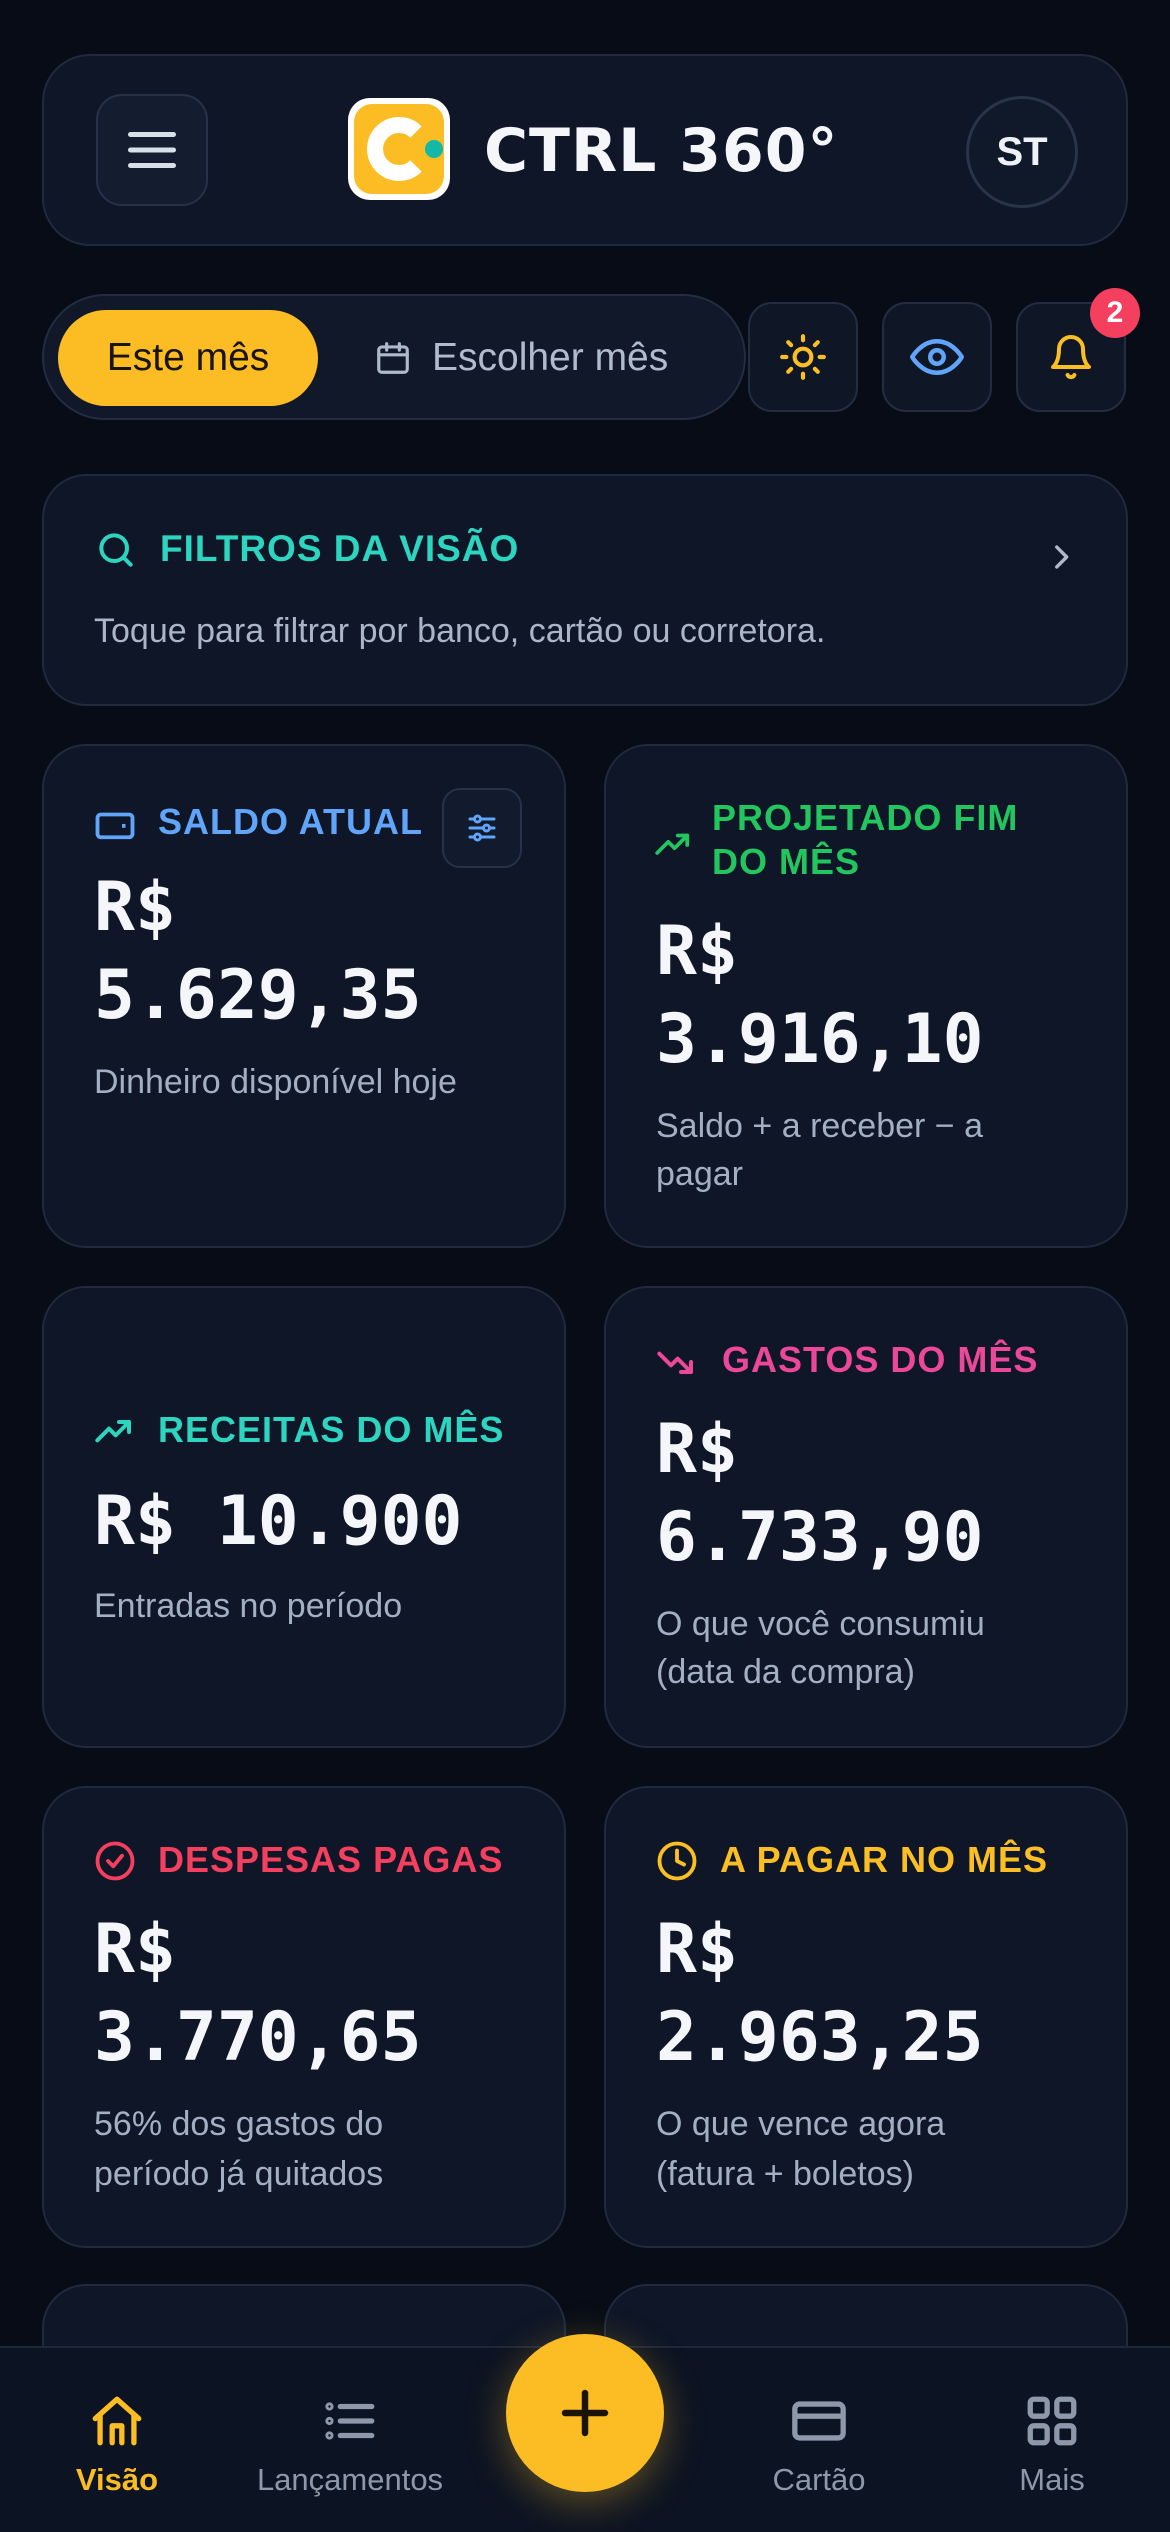  I want to click on metric-description: Dinheiro disponível hoje, so click(275, 1082).